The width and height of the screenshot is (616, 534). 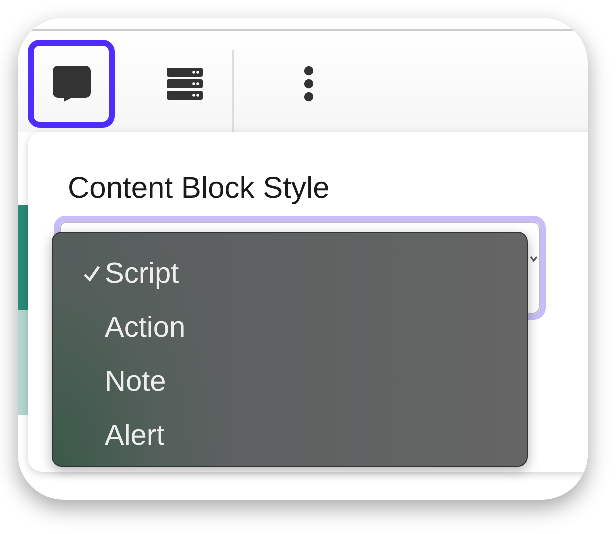 I want to click on menu-option: Alert, so click(x=135, y=436).